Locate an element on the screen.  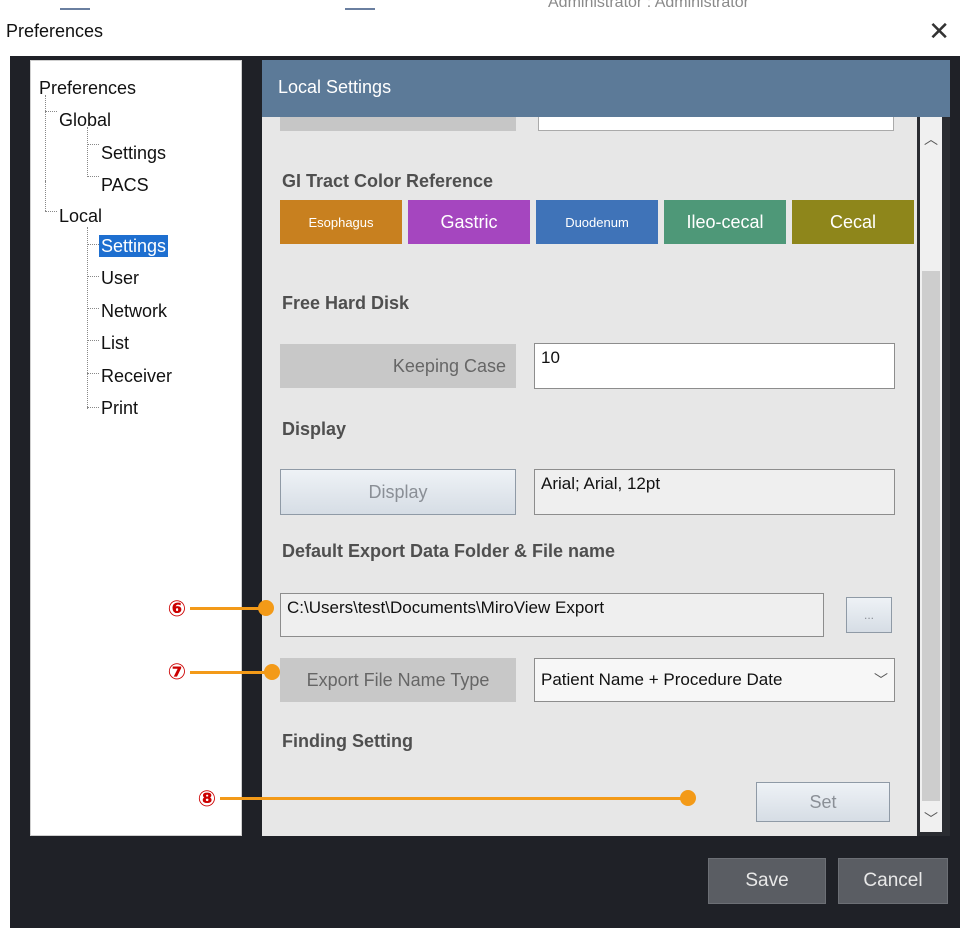
display-heading: Display is located at coordinates (314, 429).